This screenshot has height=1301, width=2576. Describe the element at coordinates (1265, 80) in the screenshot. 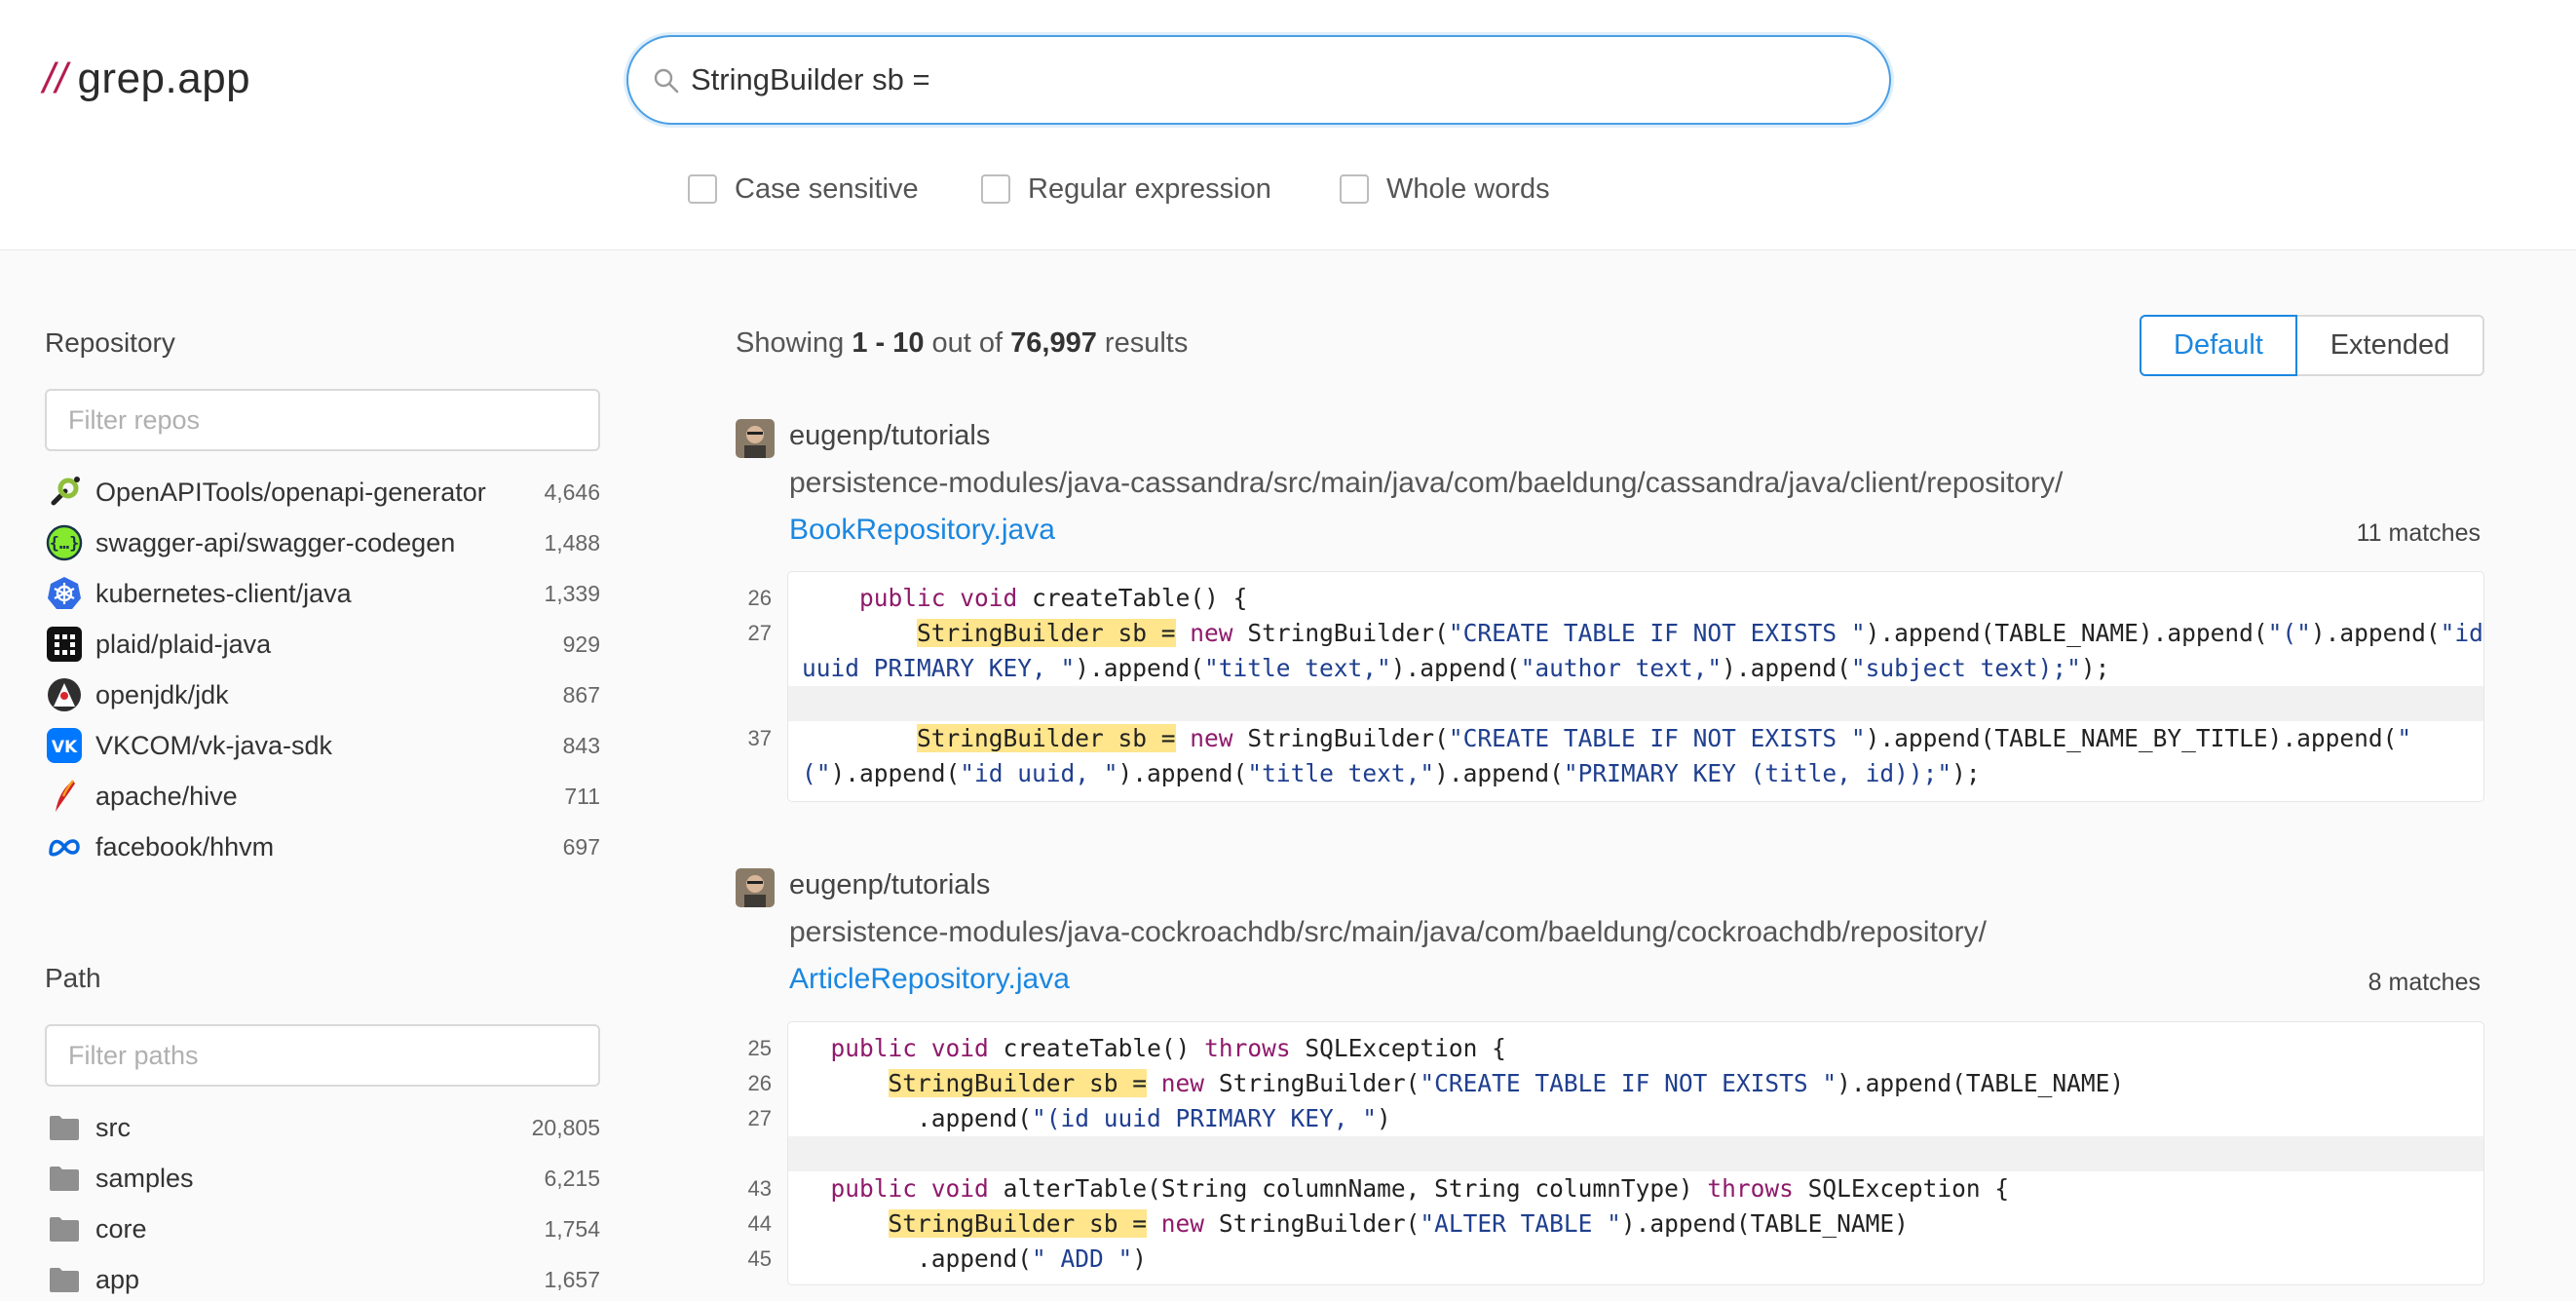

I see `search-input` at that location.